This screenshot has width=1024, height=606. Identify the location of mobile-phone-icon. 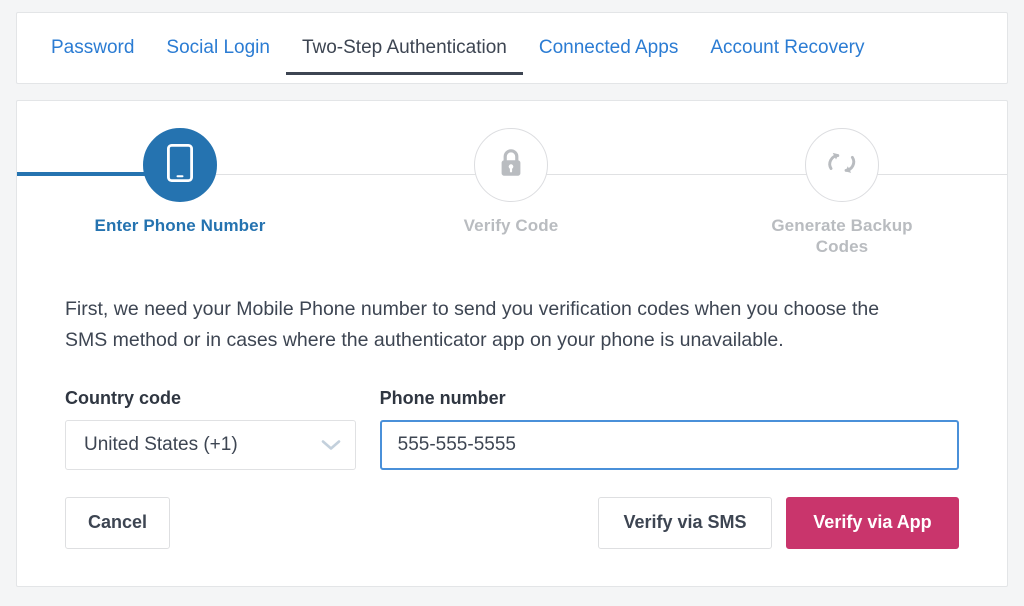
(180, 165).